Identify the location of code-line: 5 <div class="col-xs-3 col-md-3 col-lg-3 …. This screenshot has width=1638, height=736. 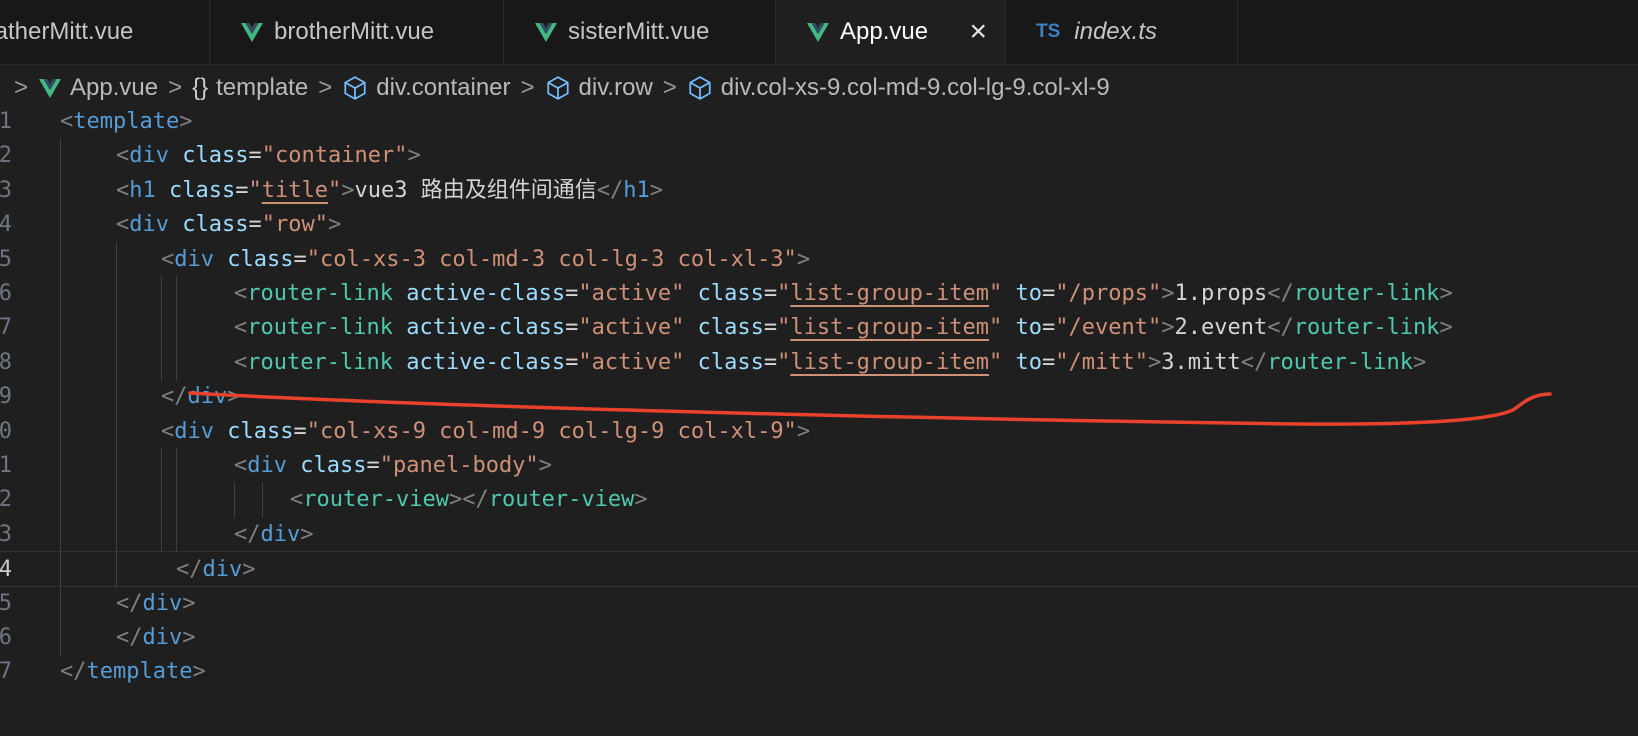
(819, 259).